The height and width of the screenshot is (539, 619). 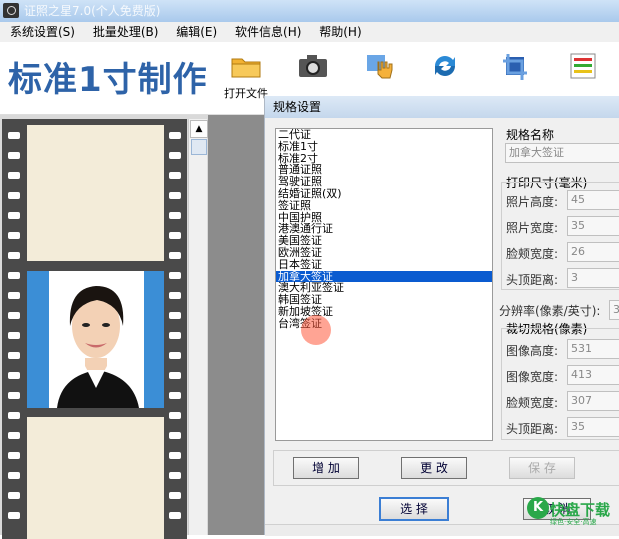 I want to click on camera-icon, so click(x=313, y=66).